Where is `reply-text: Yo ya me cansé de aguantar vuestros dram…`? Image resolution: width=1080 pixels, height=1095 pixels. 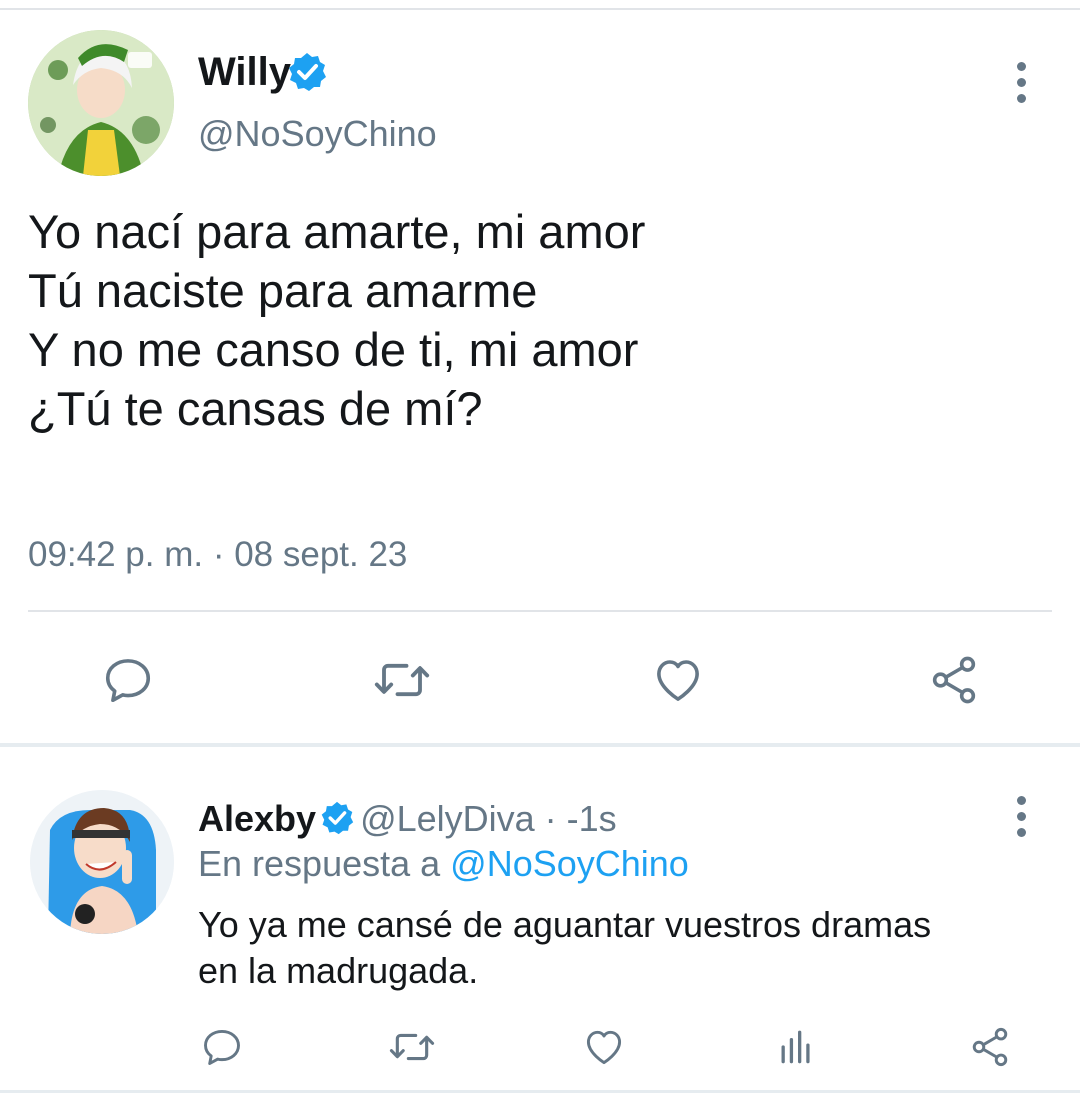
reply-text: Yo ya me cansé de aguantar vuestros dram… is located at coordinates (564, 948).